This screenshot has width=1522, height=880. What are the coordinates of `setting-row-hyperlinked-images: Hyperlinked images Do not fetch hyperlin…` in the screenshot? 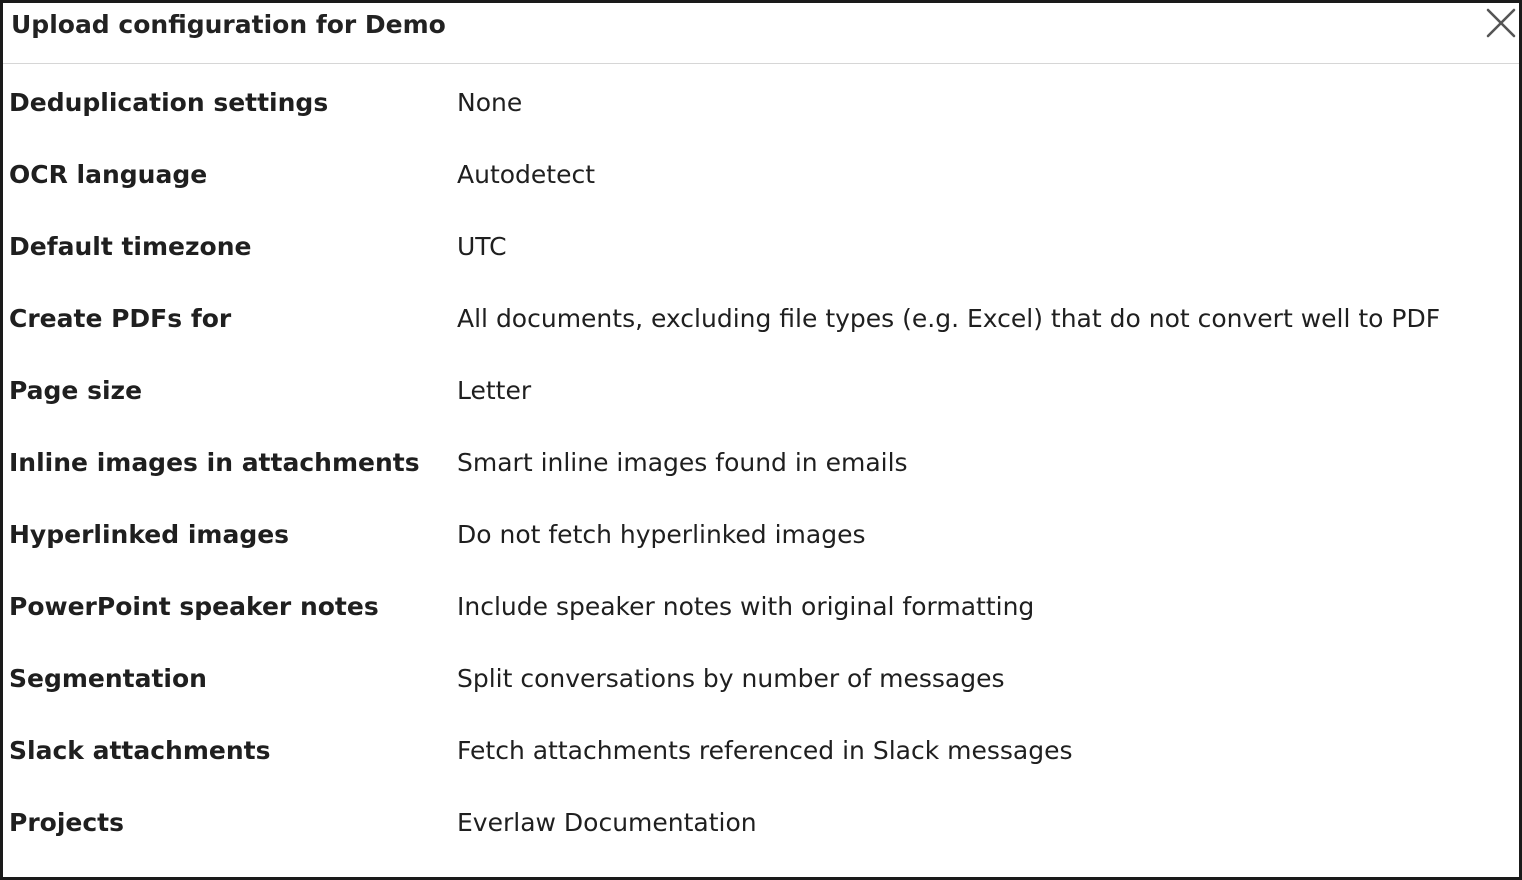 It's located at (761, 553).